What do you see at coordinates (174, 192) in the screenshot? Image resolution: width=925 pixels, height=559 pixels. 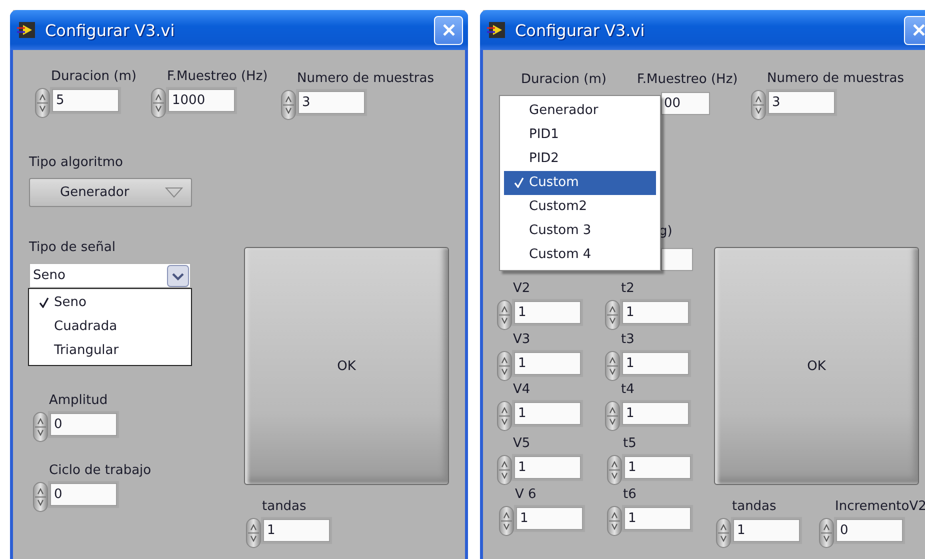 I see `triangle-icon` at bounding box center [174, 192].